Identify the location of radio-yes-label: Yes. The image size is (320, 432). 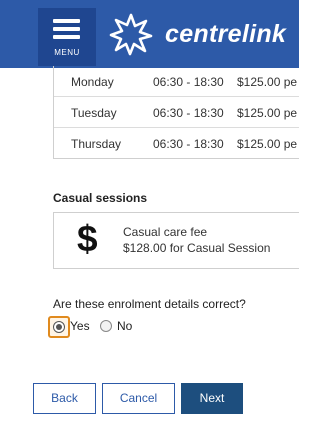
(80, 326).